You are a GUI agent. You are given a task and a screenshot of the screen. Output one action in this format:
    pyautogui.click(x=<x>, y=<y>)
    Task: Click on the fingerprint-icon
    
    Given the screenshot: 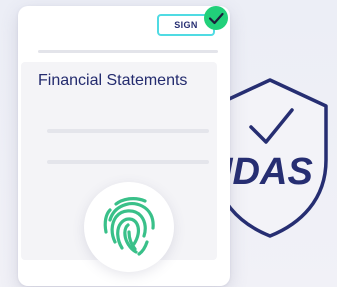 What is the action you would take?
    pyautogui.click(x=129, y=226)
    